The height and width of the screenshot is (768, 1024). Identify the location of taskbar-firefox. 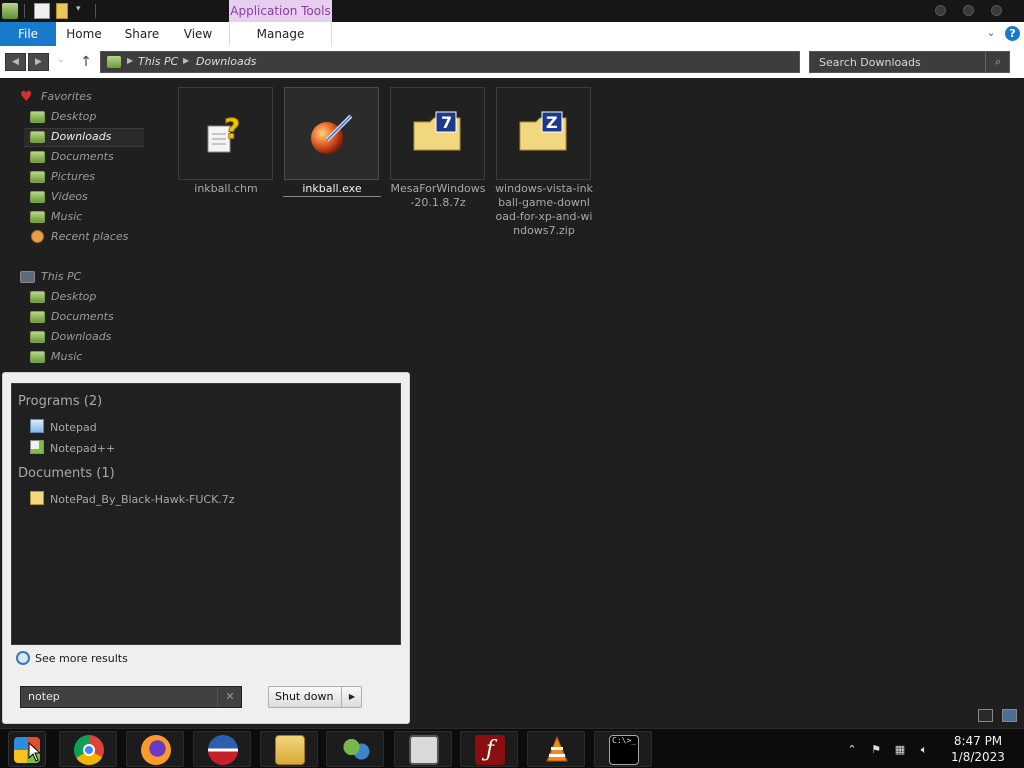
(155, 749).